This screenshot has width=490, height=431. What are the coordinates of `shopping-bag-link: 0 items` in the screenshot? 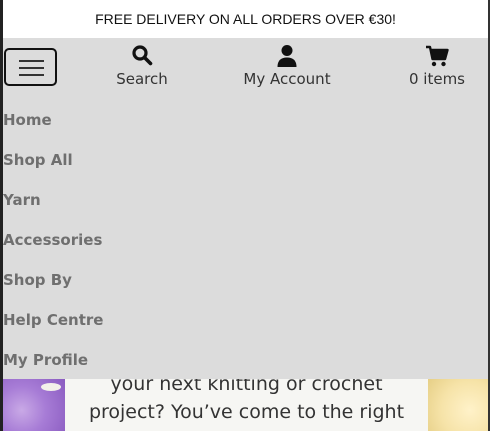 It's located at (437, 66).